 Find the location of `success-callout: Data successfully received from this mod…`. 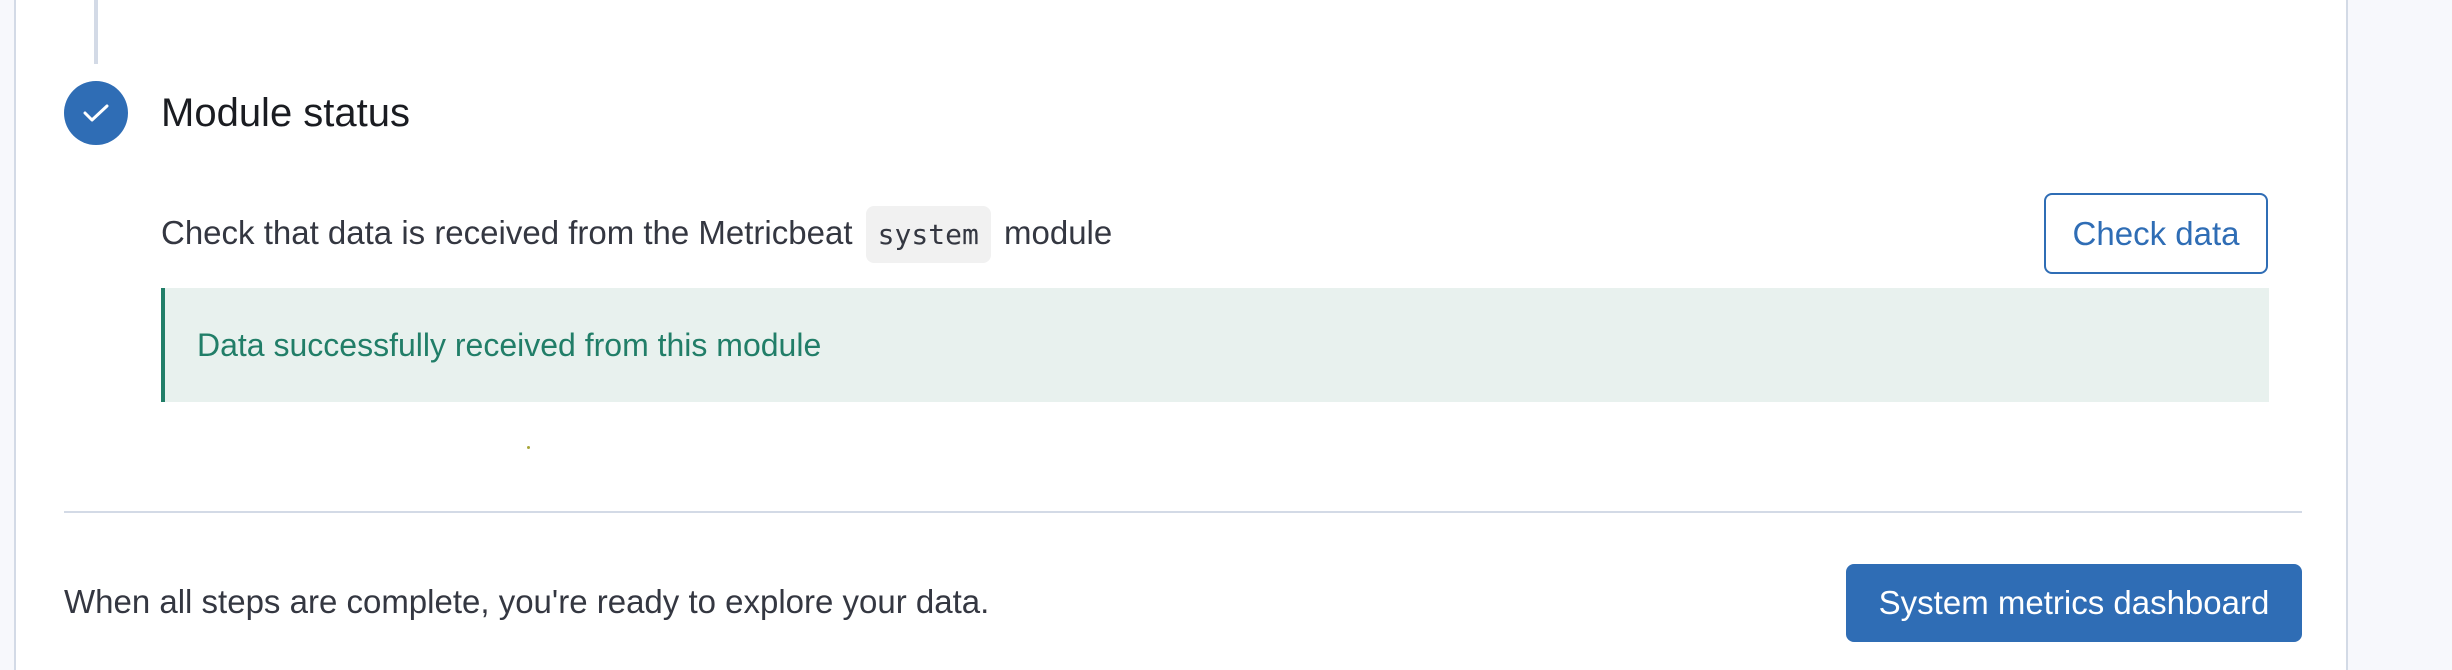

success-callout: Data successfully received from this mod… is located at coordinates (1215, 345).